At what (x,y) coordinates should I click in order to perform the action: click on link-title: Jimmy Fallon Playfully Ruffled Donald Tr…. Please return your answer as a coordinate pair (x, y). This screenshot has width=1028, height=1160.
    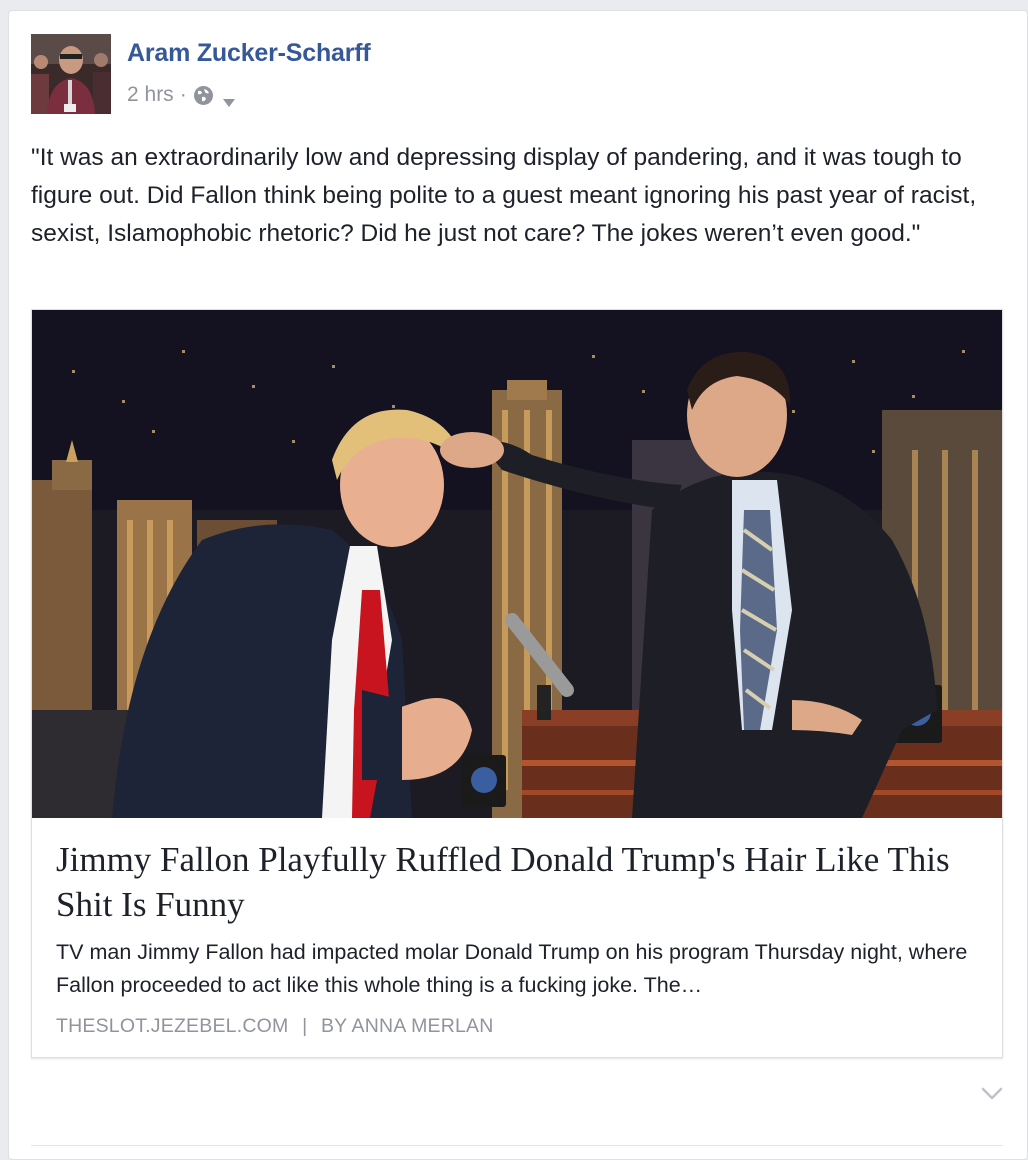
    Looking at the image, I should click on (521, 882).